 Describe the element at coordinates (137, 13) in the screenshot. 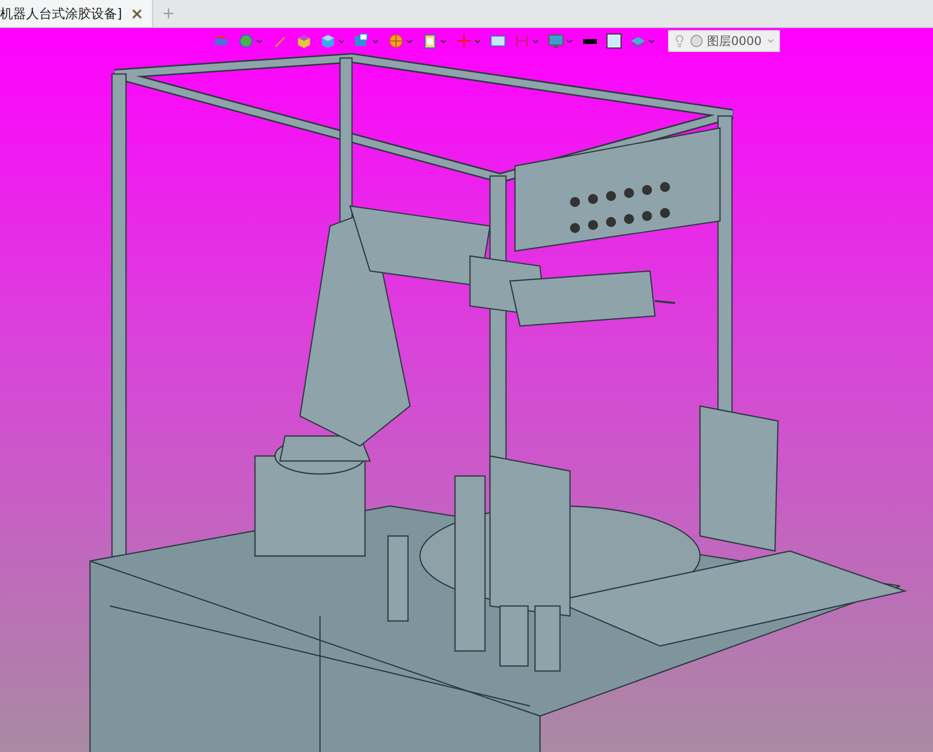

I see `close-icon` at that location.